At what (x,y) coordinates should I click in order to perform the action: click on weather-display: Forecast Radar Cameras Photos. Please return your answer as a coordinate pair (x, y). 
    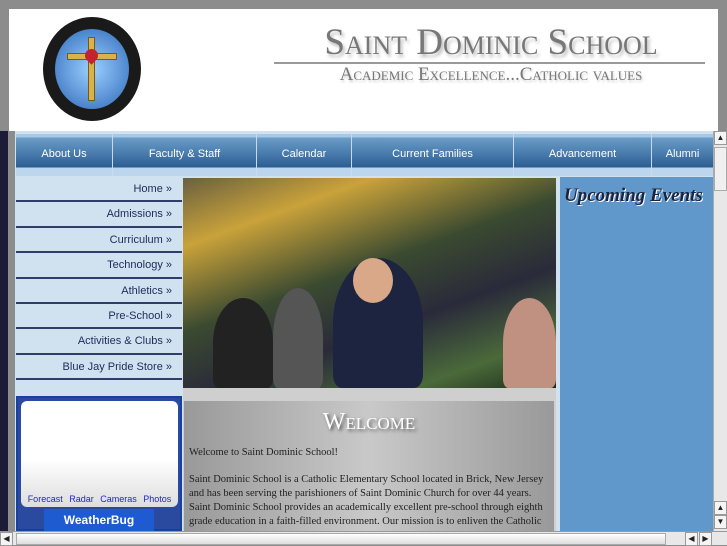
    Looking at the image, I should click on (99, 454).